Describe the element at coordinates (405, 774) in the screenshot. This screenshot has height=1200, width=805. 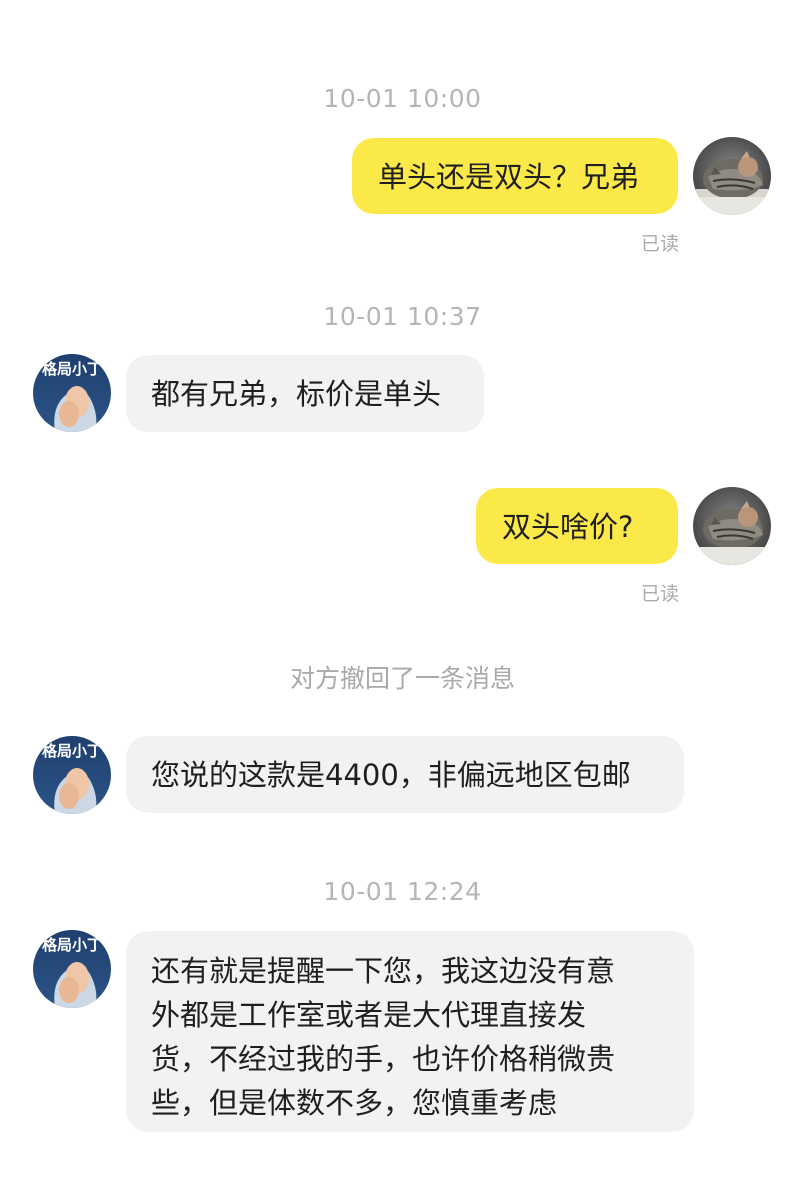
I see `message-bubble-other: 您说的这款是4400，非偏远地区包邮` at that location.